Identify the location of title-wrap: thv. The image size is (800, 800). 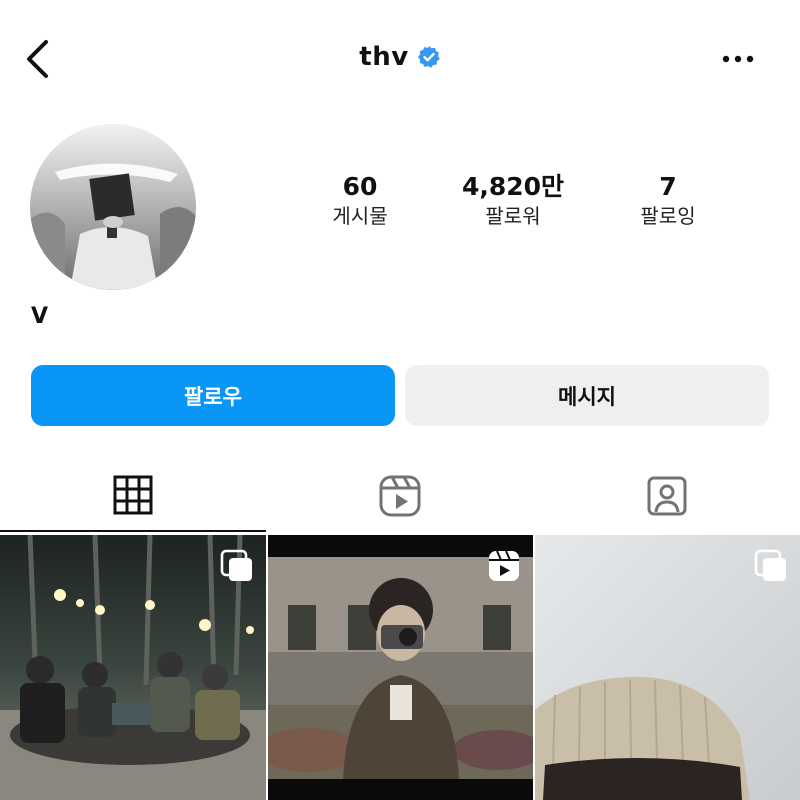
(400, 57).